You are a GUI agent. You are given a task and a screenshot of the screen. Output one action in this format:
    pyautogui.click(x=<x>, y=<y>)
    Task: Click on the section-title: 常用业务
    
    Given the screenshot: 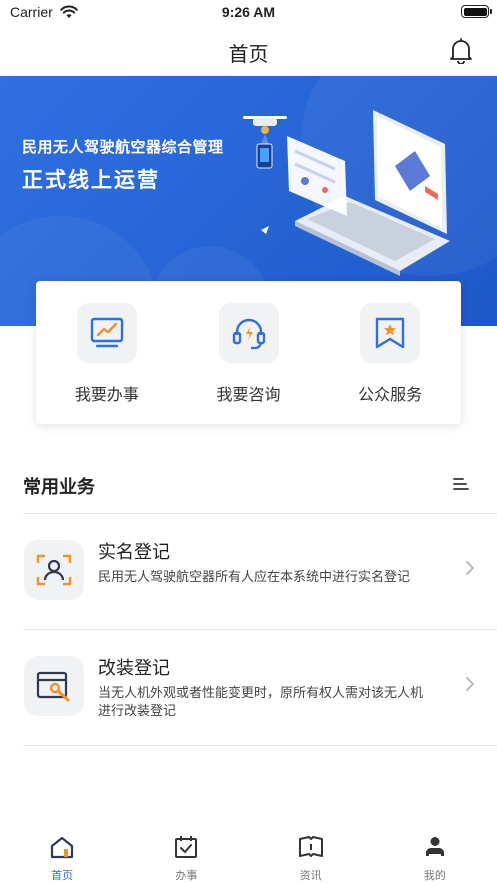 What is the action you would take?
    pyautogui.click(x=59, y=487)
    